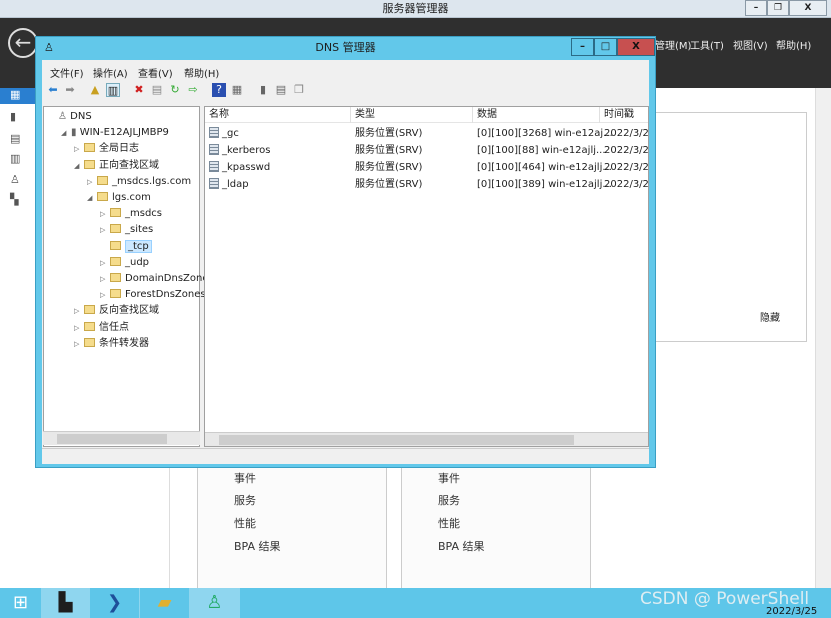 The height and width of the screenshot is (618, 831). I want to click on tree-node: _tcp, so click(126, 246).